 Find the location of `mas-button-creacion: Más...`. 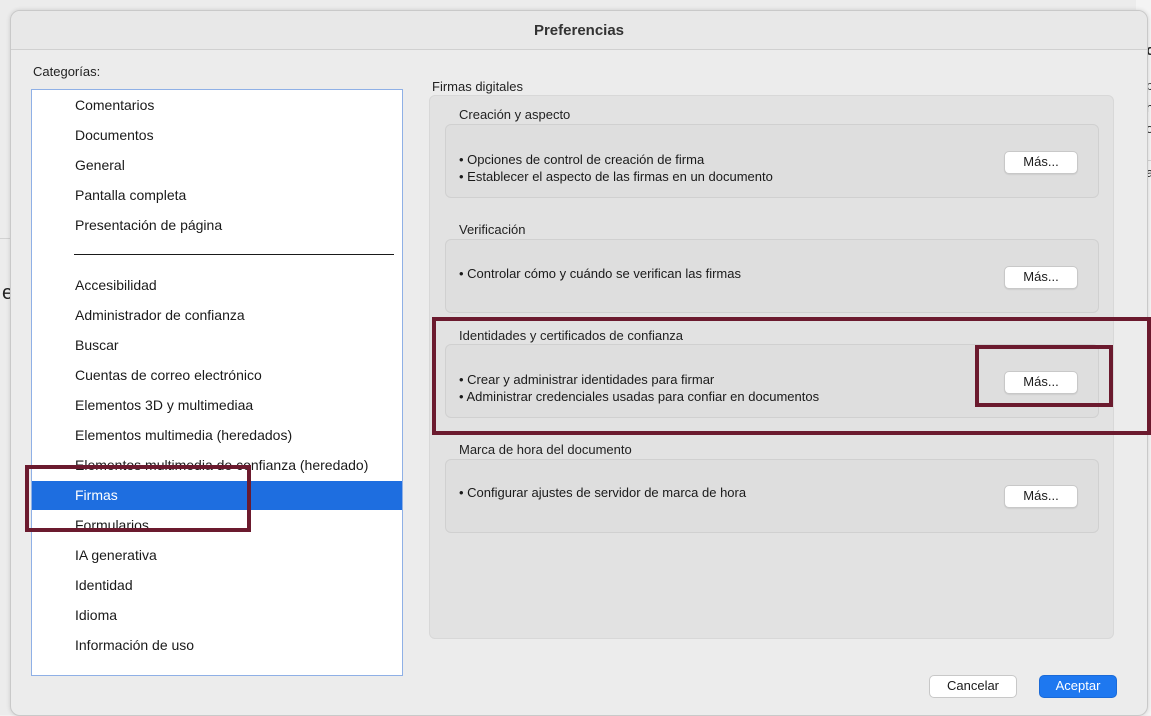

mas-button-creacion: Más... is located at coordinates (1041, 162).